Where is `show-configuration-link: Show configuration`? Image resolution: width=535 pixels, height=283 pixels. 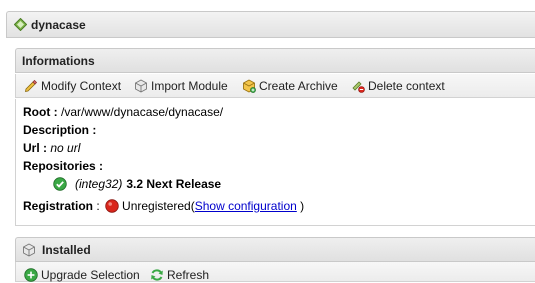 show-configuration-link: Show configuration is located at coordinates (246, 206).